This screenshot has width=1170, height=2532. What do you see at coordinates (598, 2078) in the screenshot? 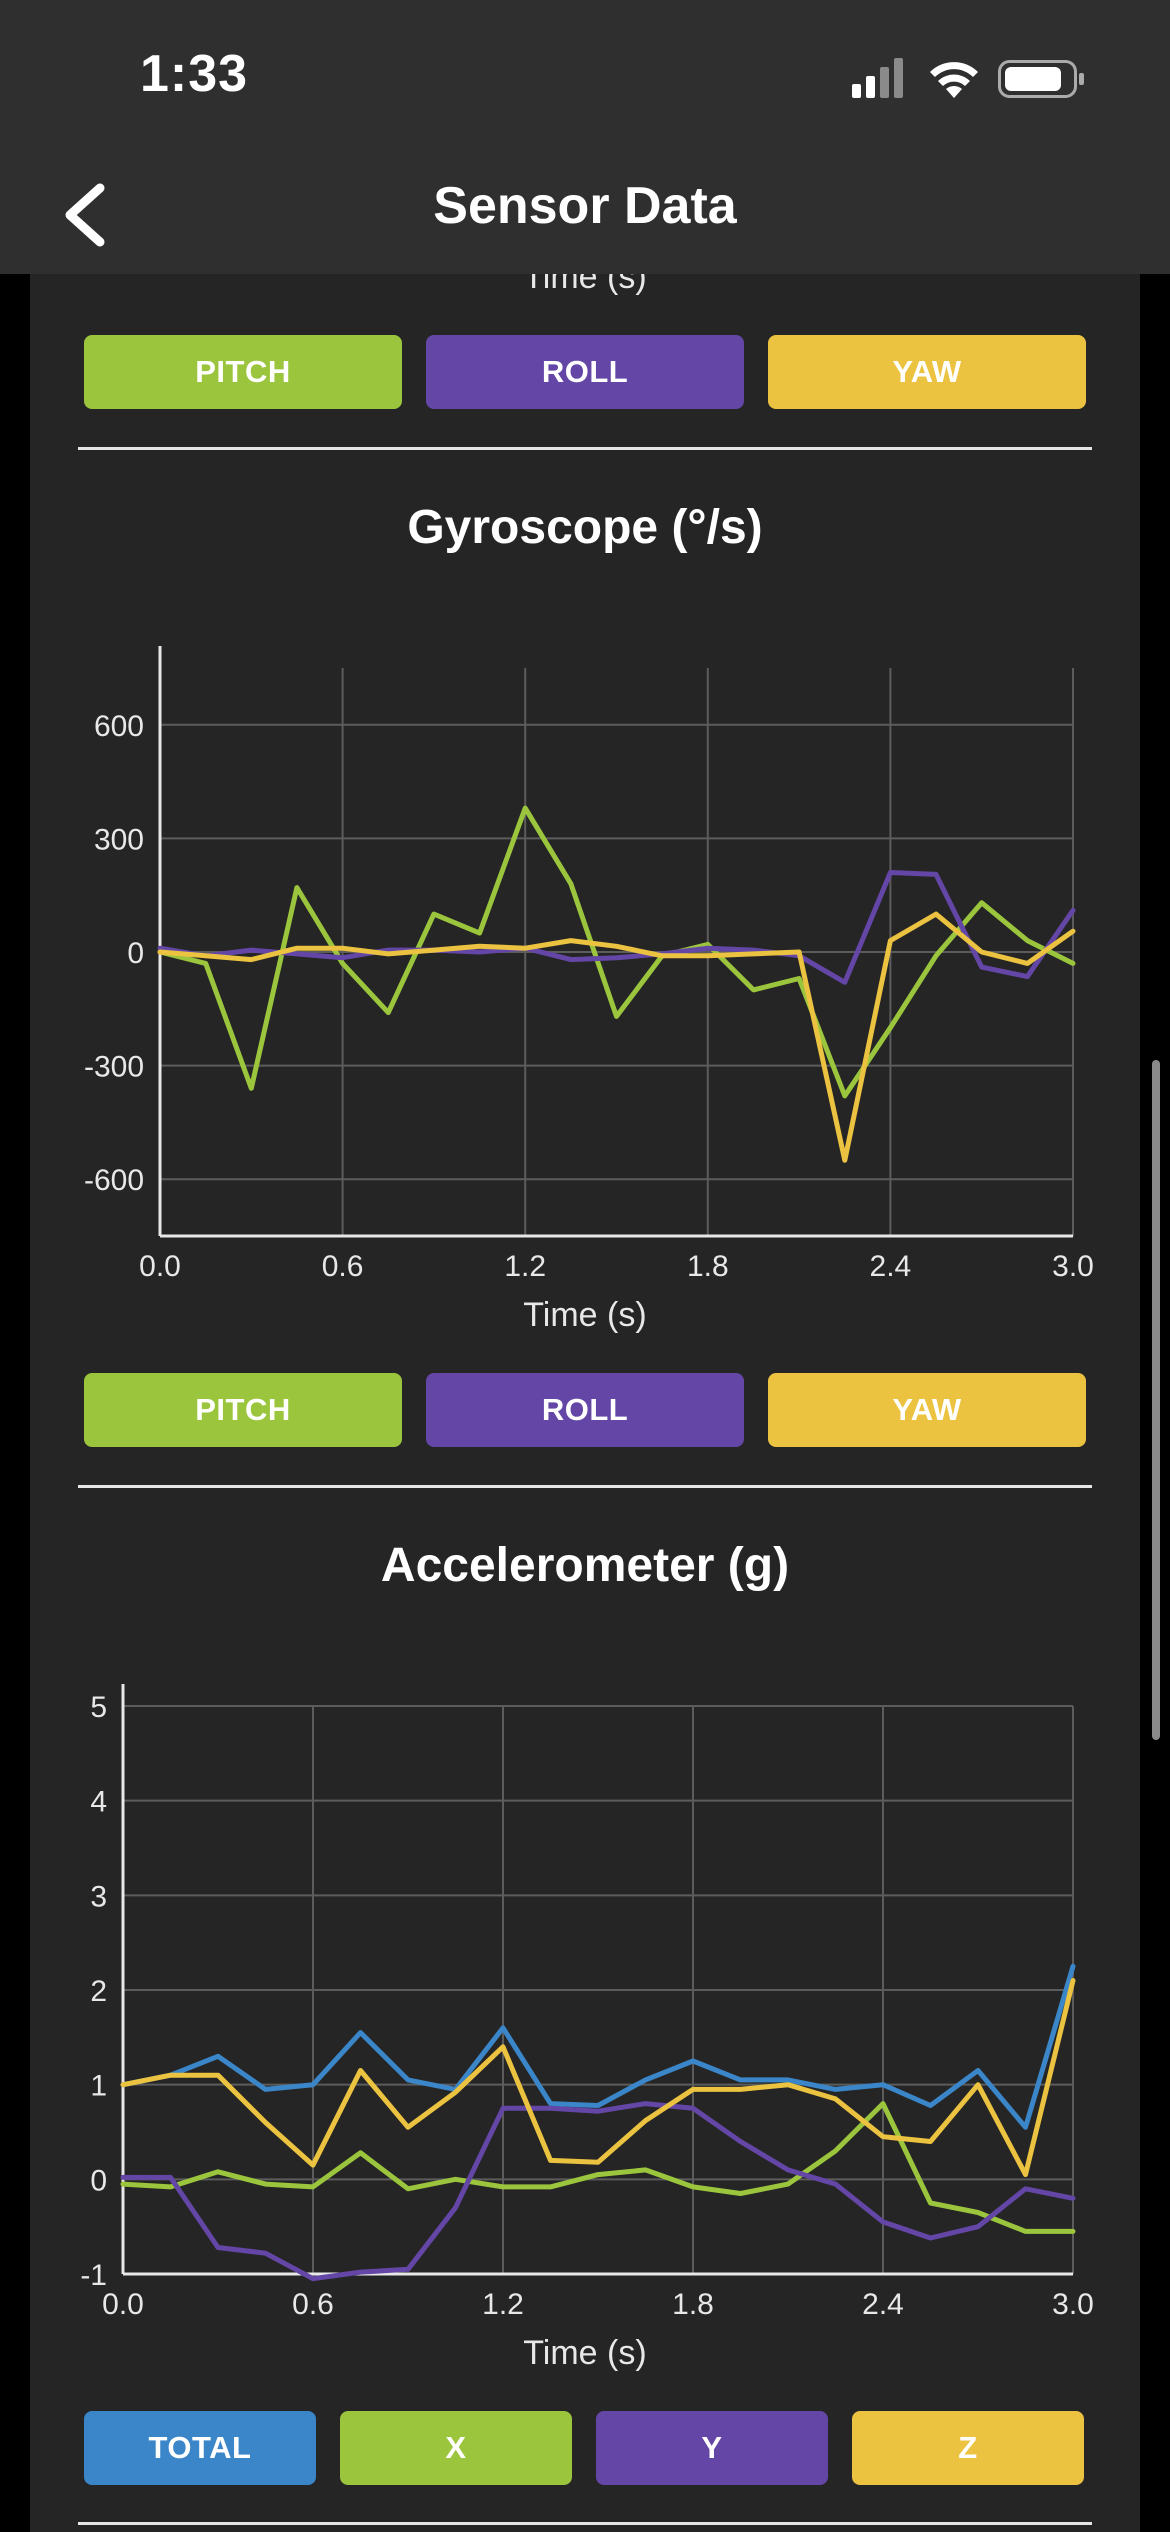
I see `series-line-z` at bounding box center [598, 2078].